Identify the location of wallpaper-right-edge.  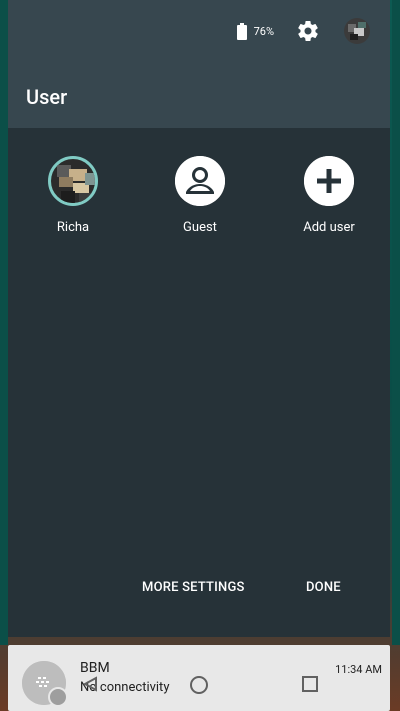
(396, 322).